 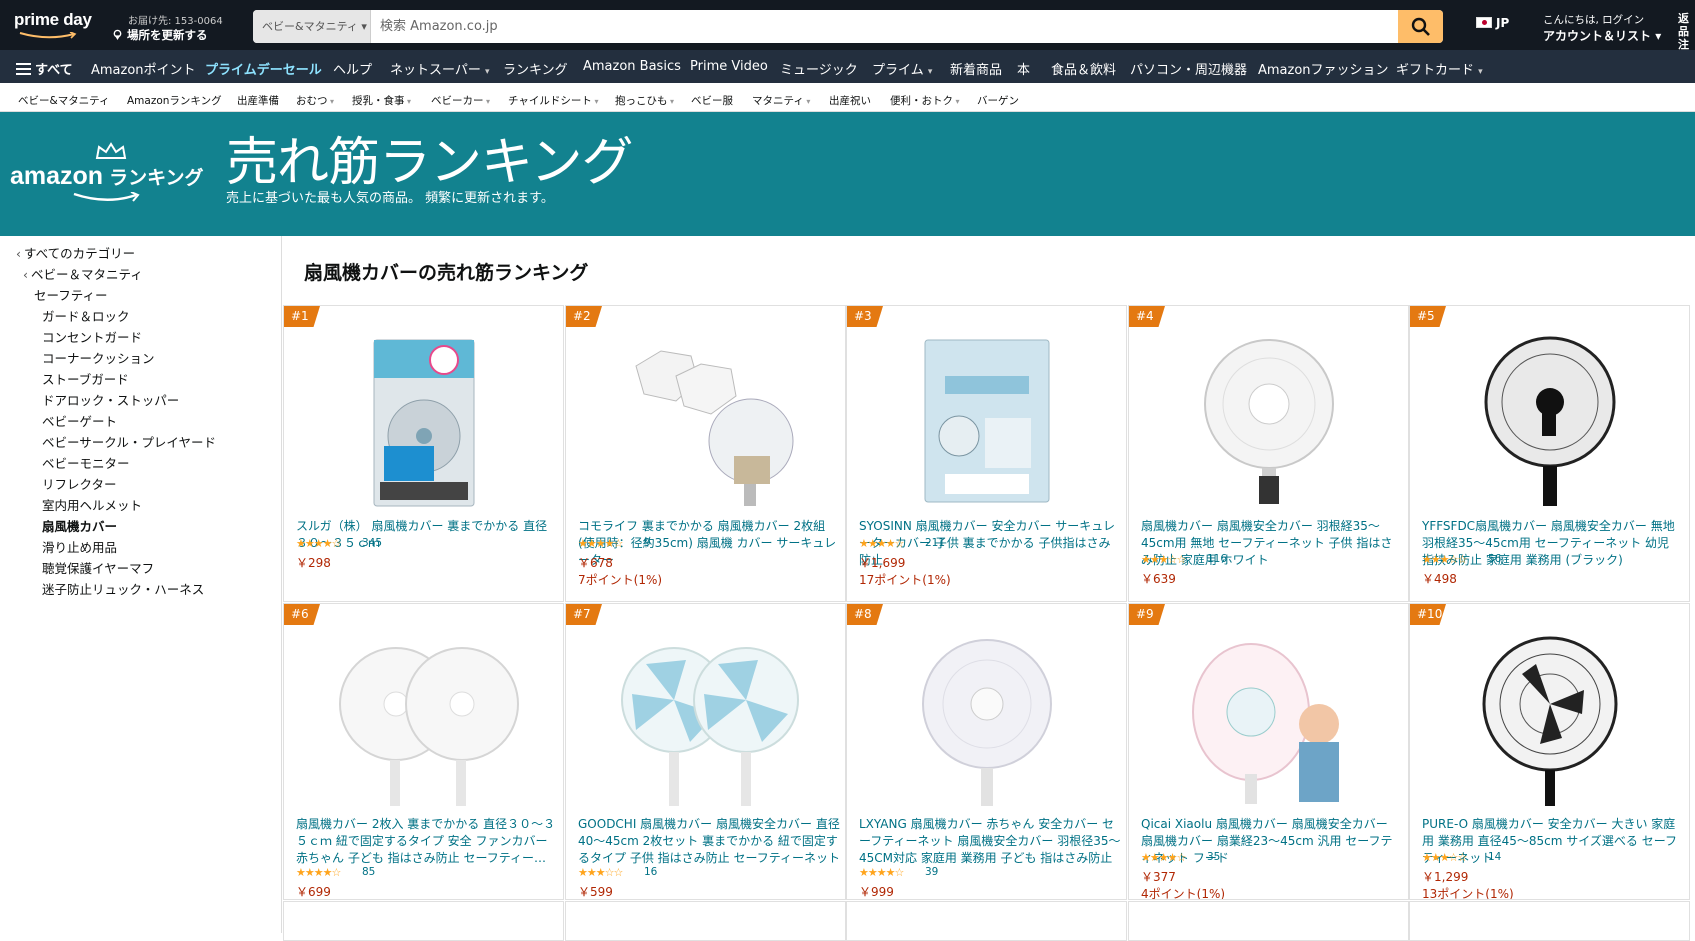 I want to click on deliver-to-location: お届け先: 153-0064 場所を更新する, so click(x=167, y=27).